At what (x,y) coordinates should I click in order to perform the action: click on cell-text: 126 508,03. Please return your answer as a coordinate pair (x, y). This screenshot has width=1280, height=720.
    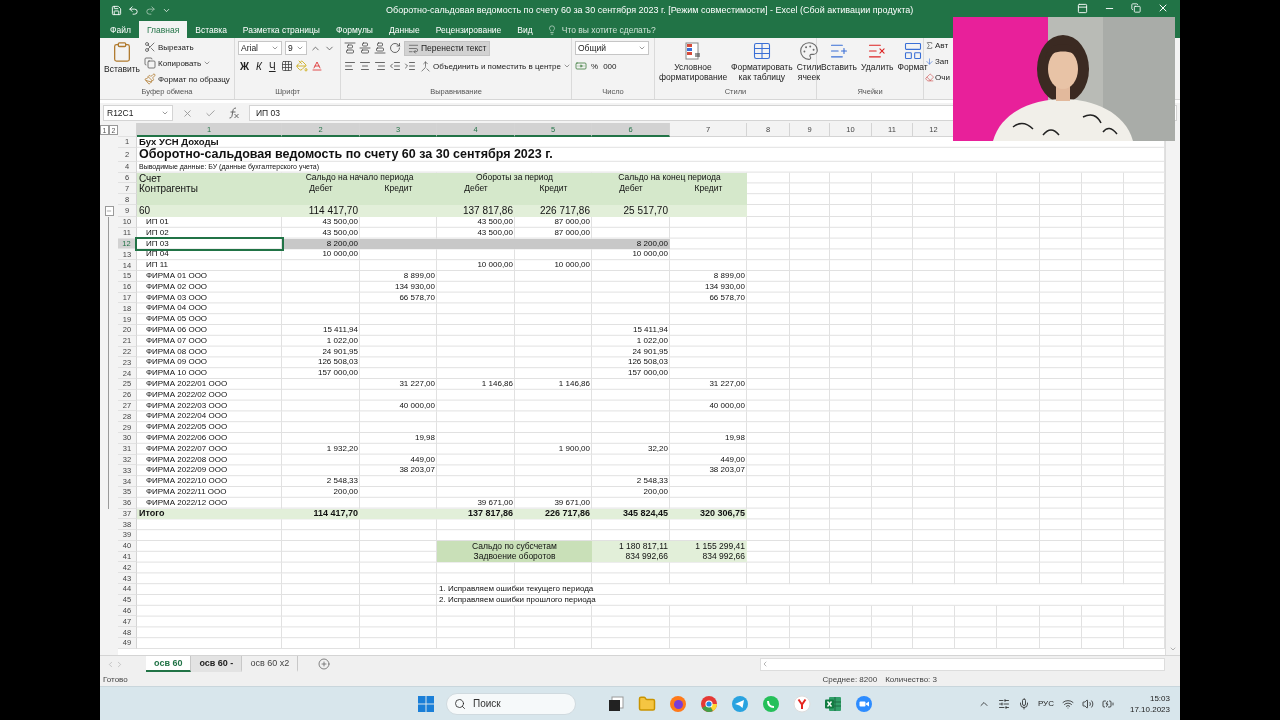
    Looking at the image, I should click on (337, 363).